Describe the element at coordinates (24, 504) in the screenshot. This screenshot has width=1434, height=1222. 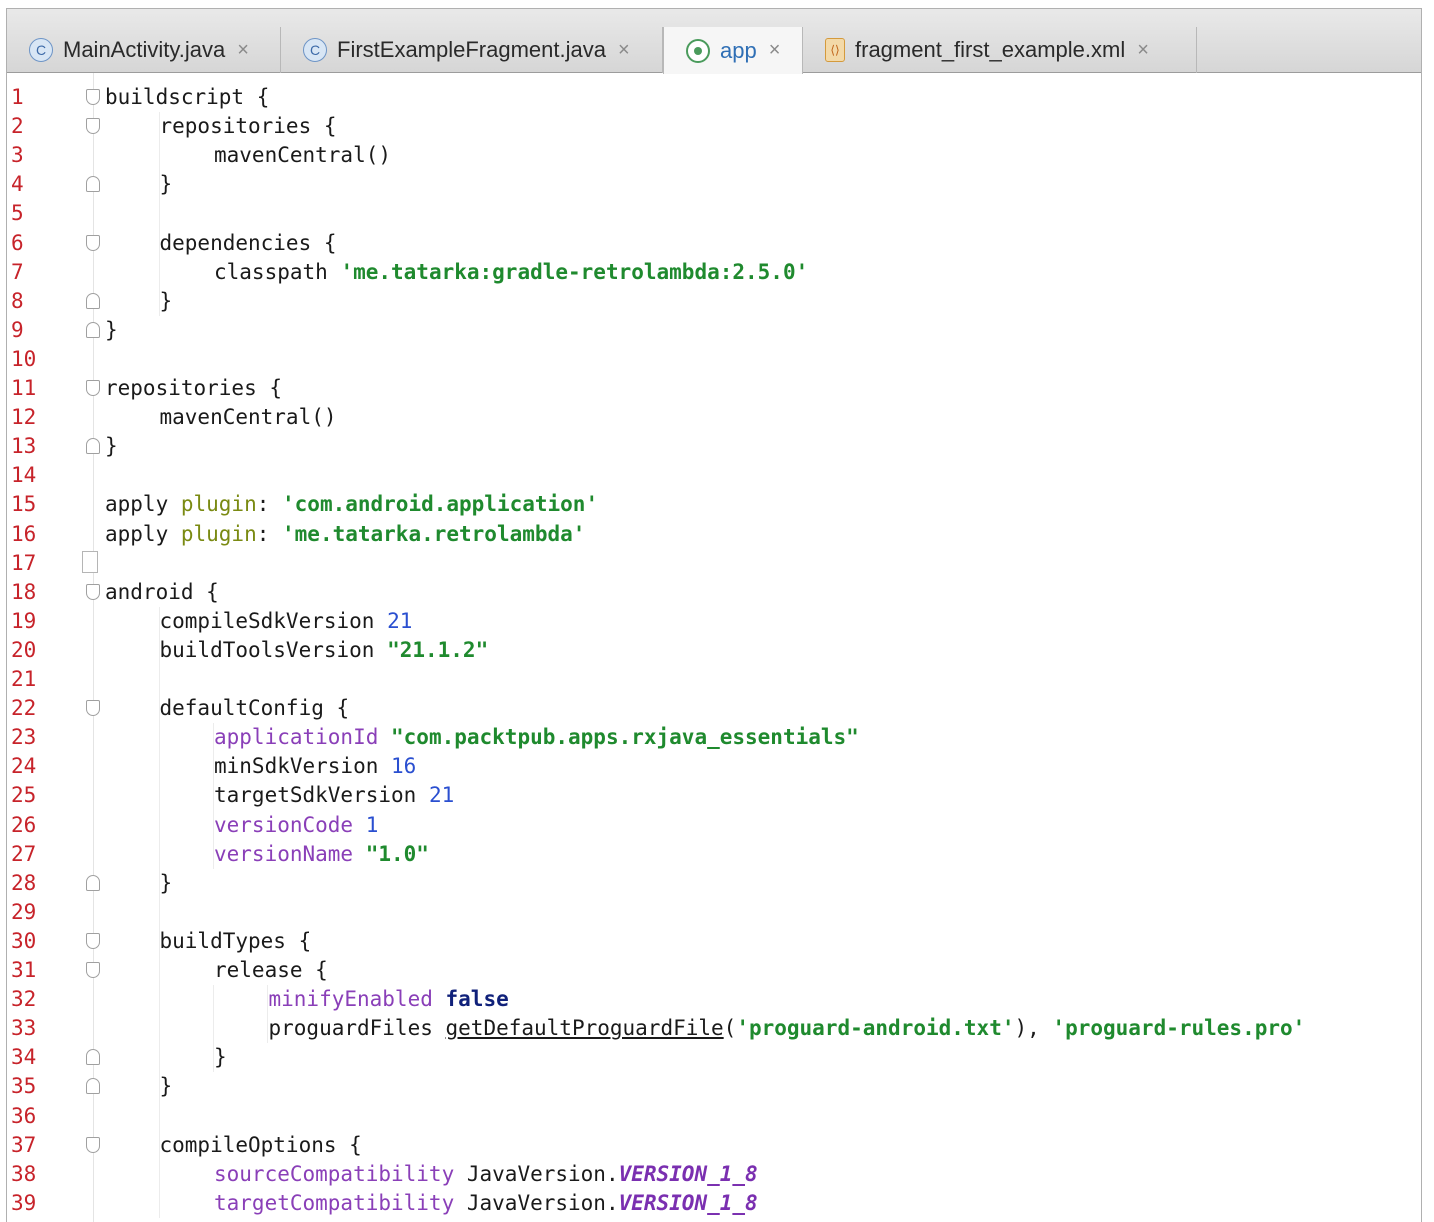
I see `line-number: 15` at that location.